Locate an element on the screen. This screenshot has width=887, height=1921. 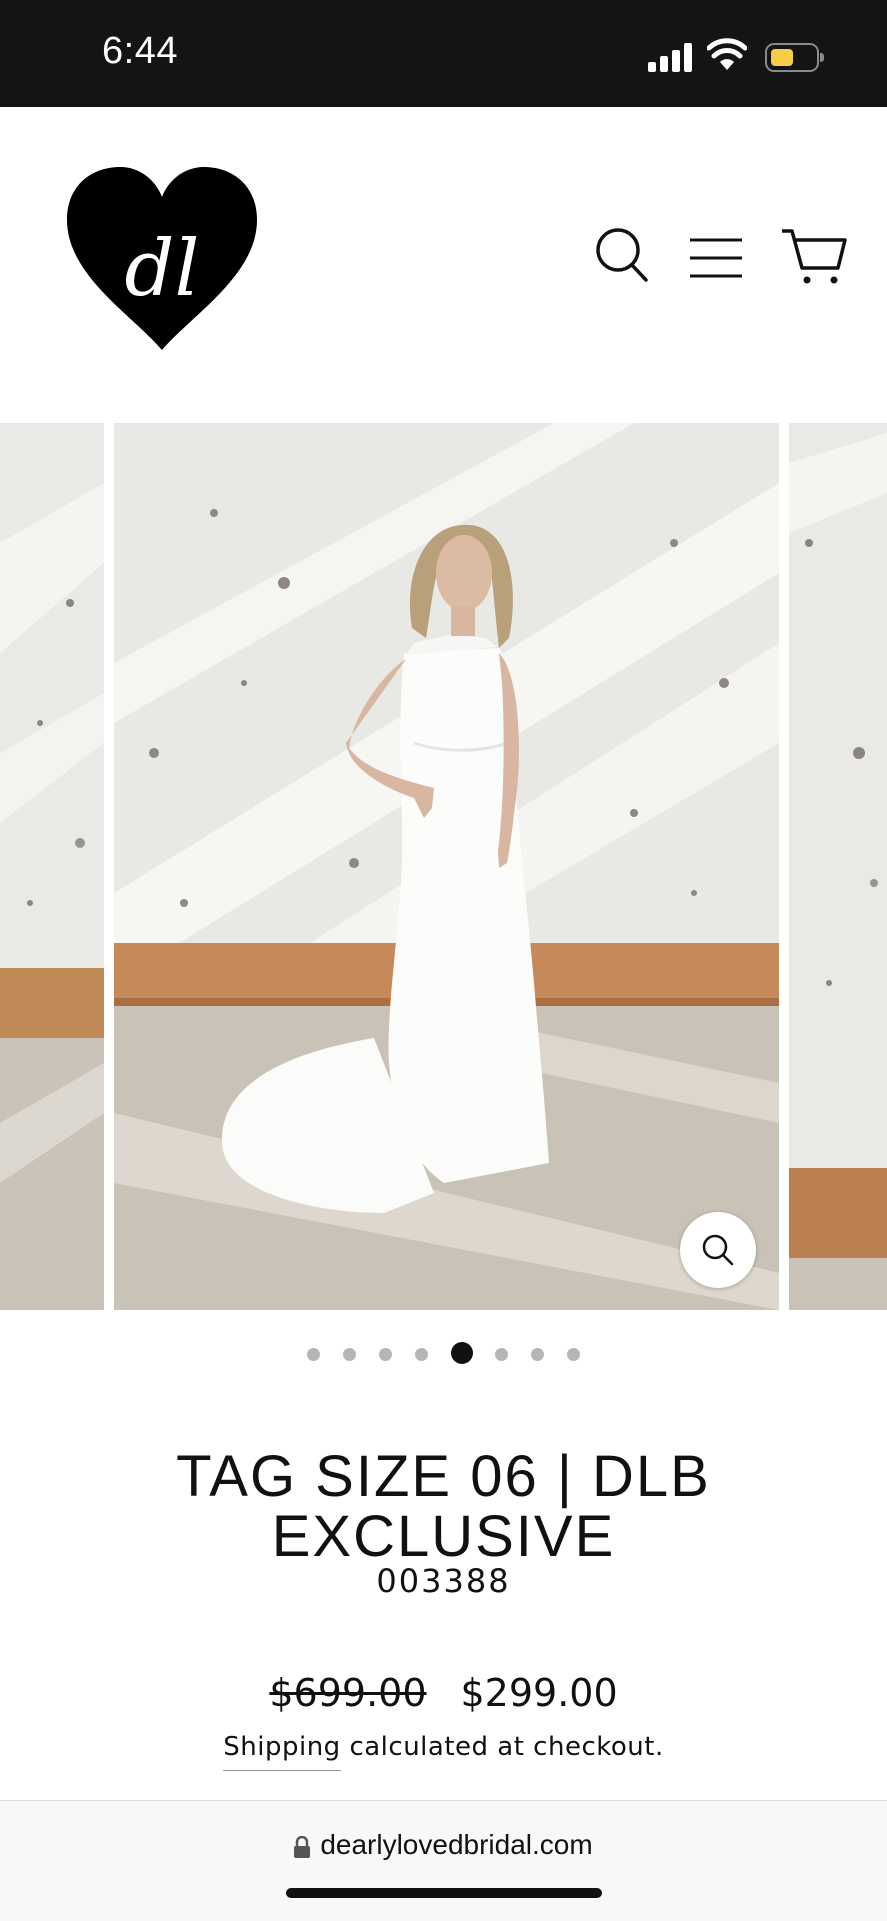
browser-address-bar: dearlylovedbridal.com is located at coordinates (443, 1860).